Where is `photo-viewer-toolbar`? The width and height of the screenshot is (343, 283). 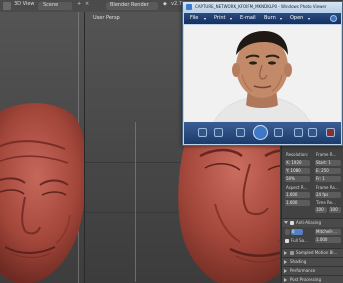
photo-viewer-toolbar is located at coordinates (262, 133).